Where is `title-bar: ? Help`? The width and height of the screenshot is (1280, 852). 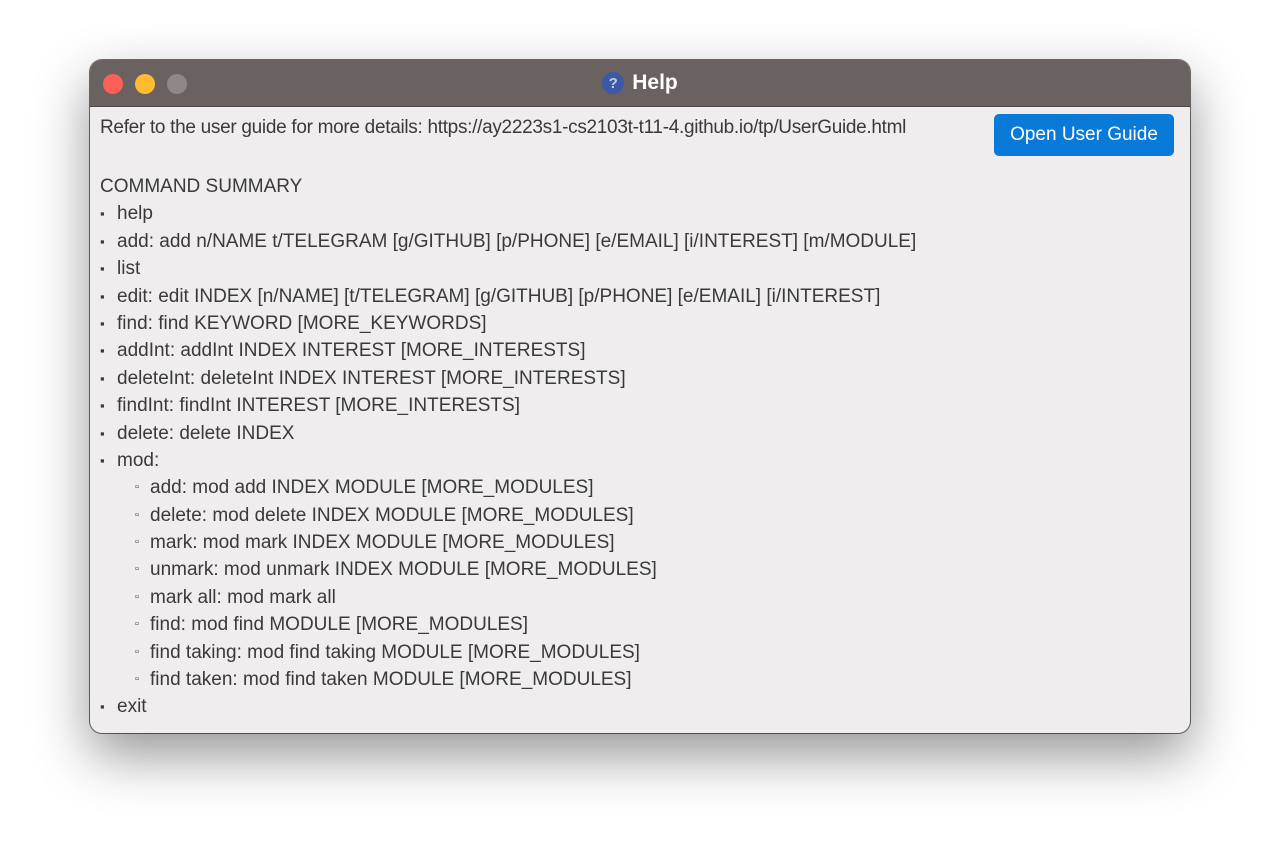 title-bar: ? Help is located at coordinates (640, 83).